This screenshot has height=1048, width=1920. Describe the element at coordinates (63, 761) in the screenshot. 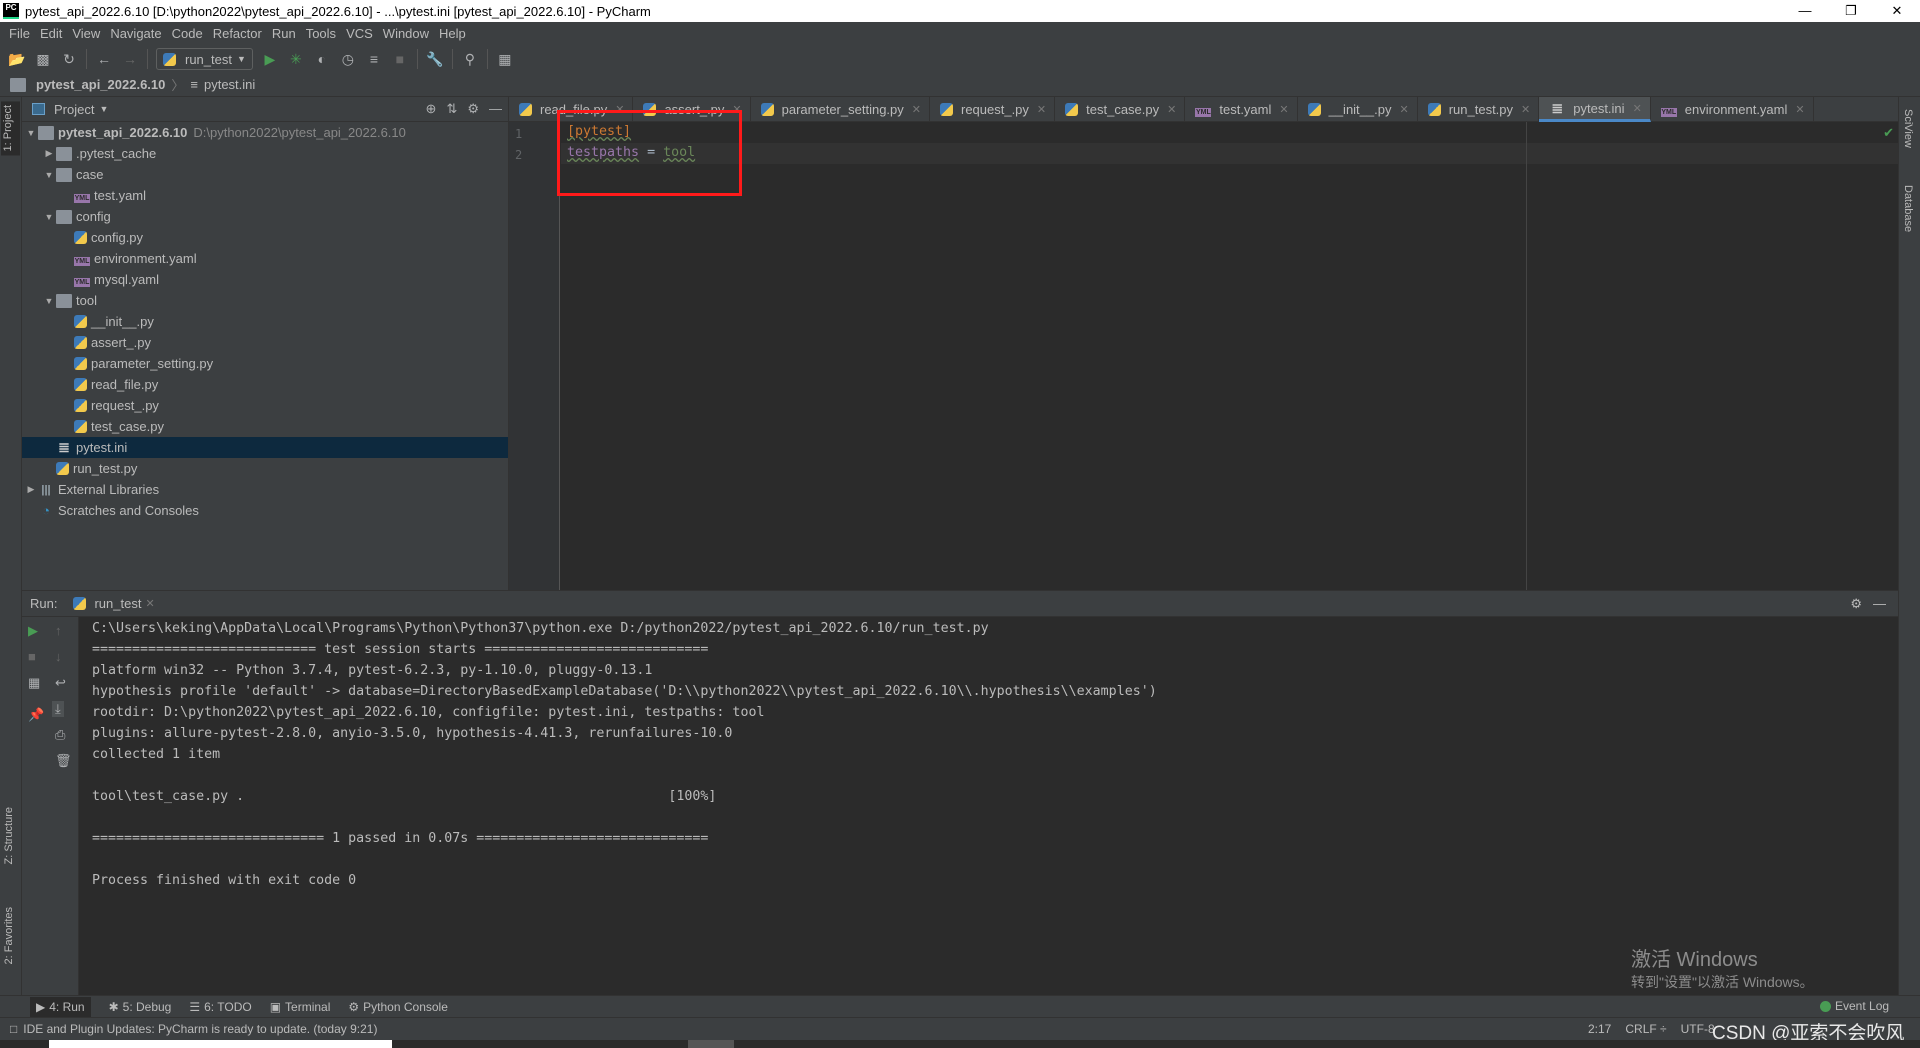

I see `trash-icon: 🗑` at that location.